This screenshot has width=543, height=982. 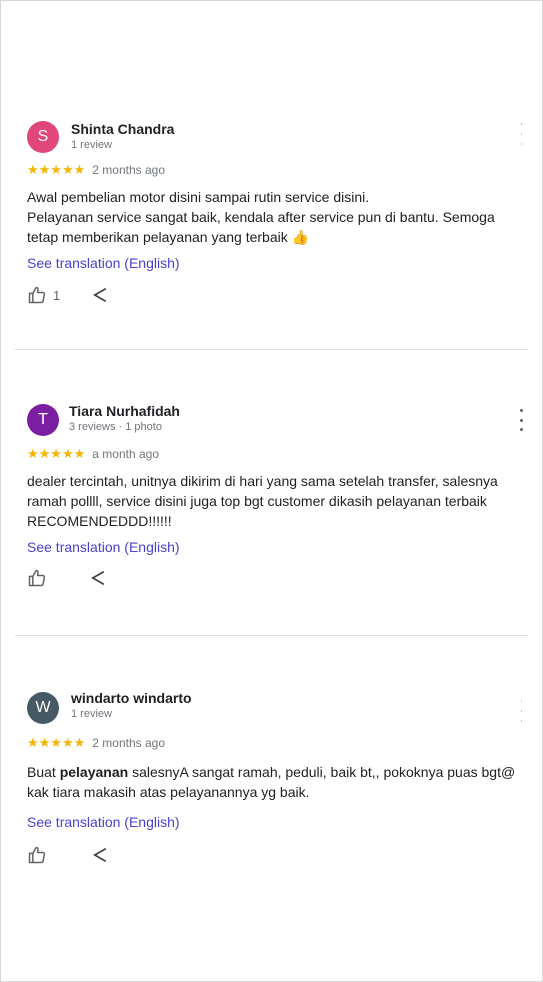 I want to click on review-time: a month ago, so click(x=125, y=454).